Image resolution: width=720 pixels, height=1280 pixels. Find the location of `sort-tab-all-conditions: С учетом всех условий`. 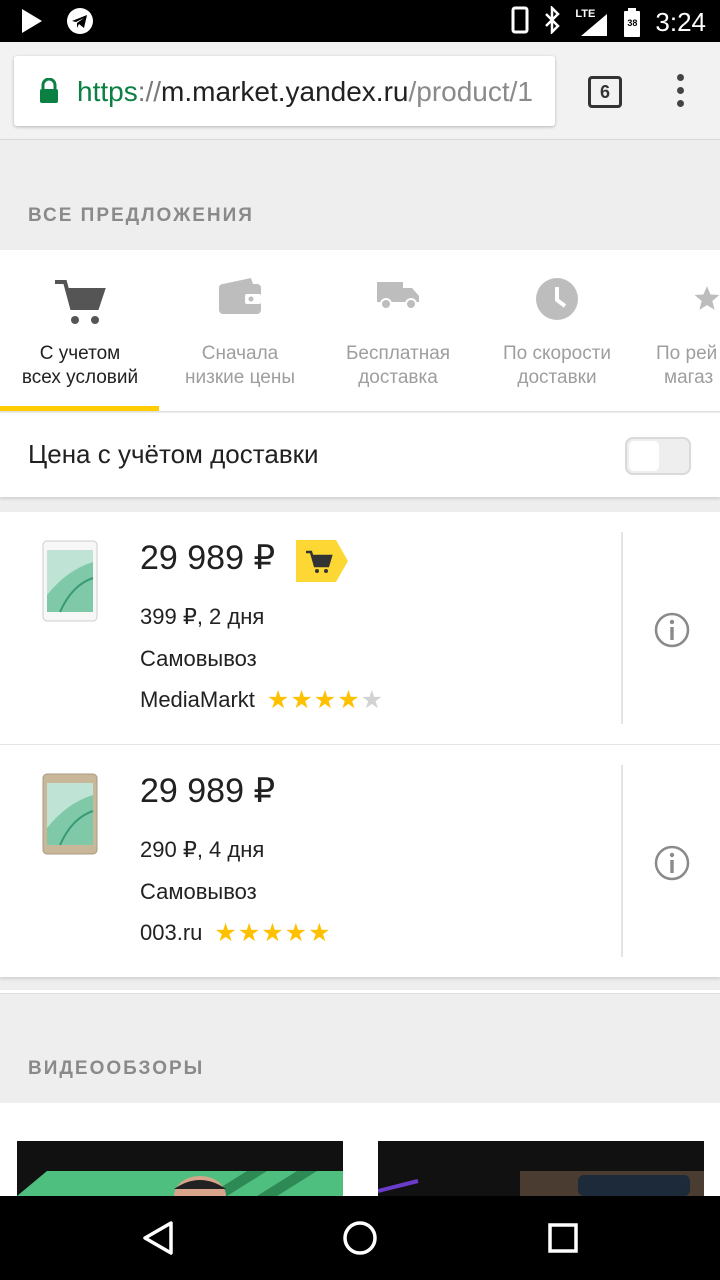

sort-tab-all-conditions: С учетом всех условий is located at coordinates (80, 330).